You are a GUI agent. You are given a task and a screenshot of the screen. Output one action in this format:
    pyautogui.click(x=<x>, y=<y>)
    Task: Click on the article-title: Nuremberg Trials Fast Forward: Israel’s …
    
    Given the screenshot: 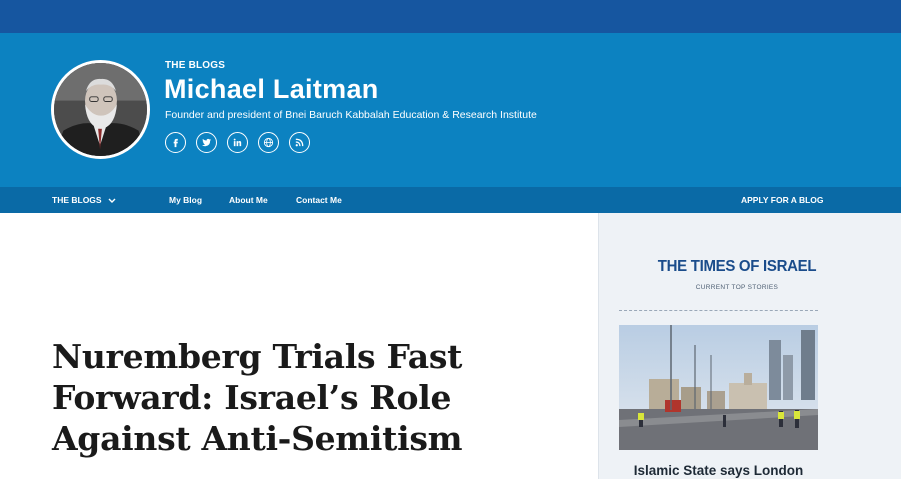 What is the action you would take?
    pyautogui.click(x=312, y=397)
    